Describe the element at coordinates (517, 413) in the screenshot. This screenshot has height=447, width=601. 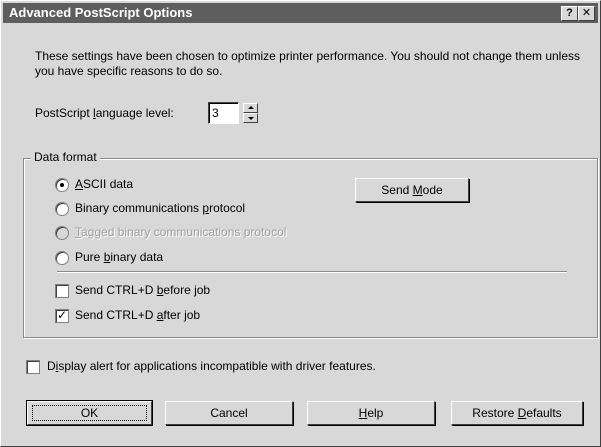
I see `restore-defaults-button: Restore Defaults` at that location.